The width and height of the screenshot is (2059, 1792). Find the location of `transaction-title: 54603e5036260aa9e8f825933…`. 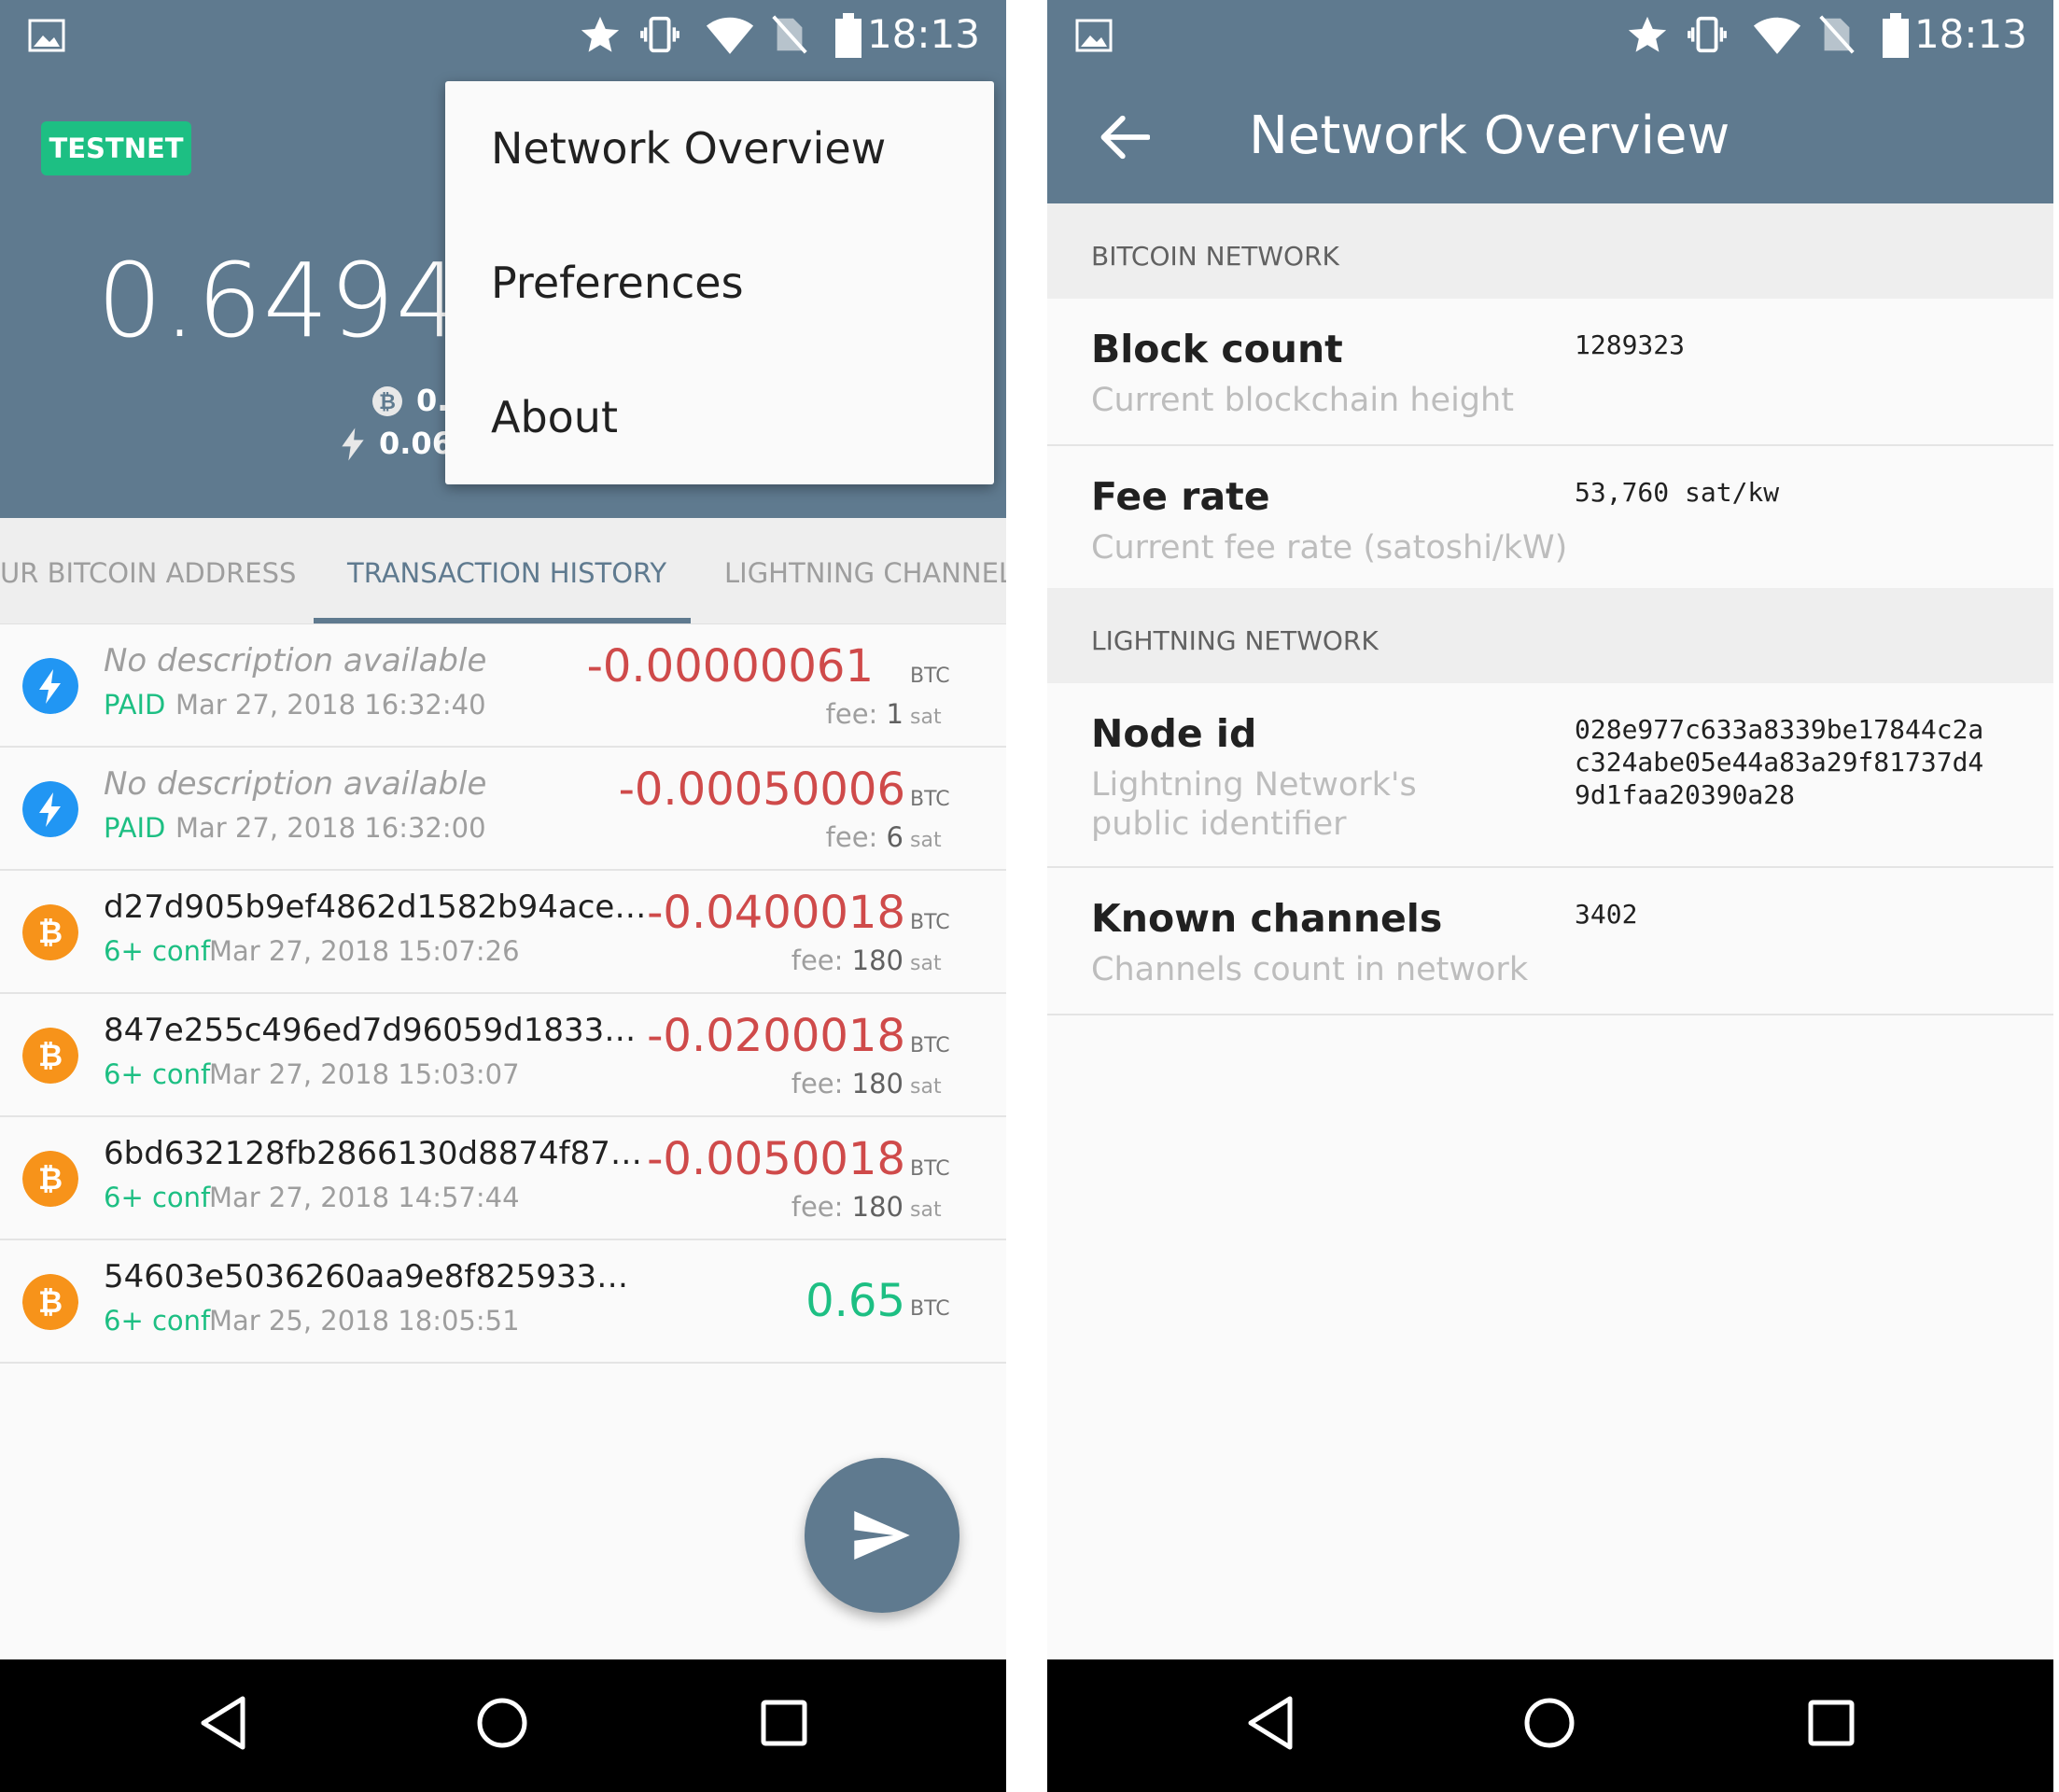

transaction-title: 54603e5036260aa9e8f825933… is located at coordinates (366, 1276).